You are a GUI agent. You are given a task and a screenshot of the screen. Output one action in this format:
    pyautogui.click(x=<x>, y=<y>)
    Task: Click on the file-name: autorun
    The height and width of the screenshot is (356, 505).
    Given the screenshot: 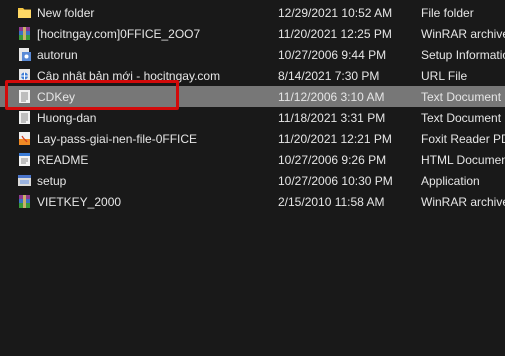 What is the action you would take?
    pyautogui.click(x=57, y=55)
    